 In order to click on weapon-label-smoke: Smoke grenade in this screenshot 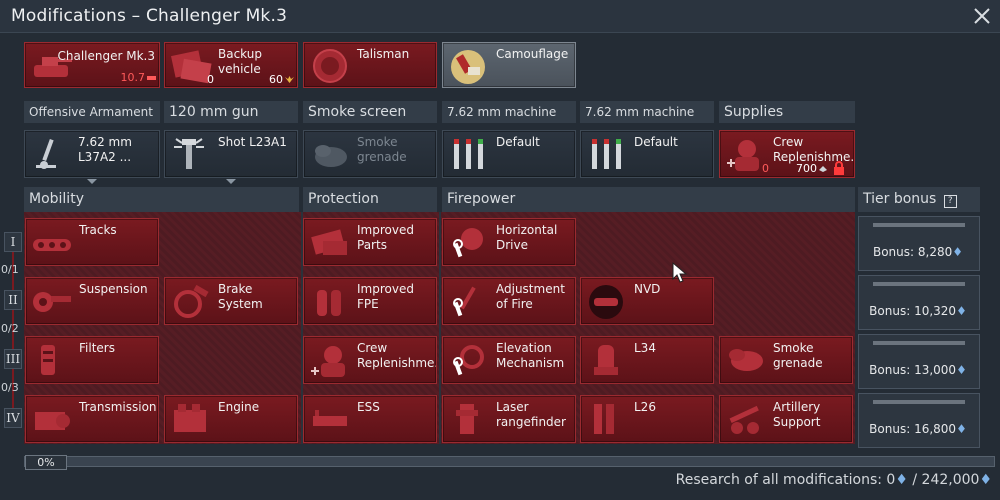, I will do `click(382, 149)`.